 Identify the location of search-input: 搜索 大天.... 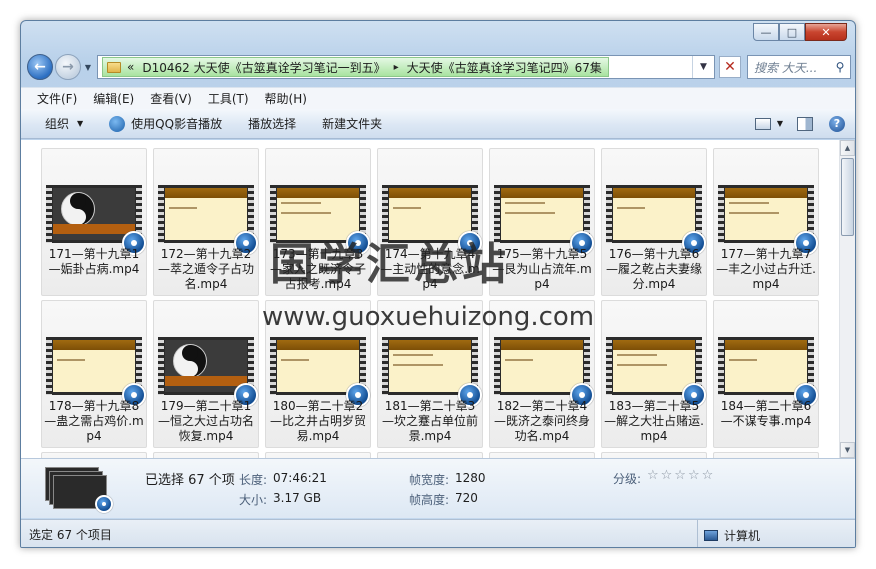
(792, 67).